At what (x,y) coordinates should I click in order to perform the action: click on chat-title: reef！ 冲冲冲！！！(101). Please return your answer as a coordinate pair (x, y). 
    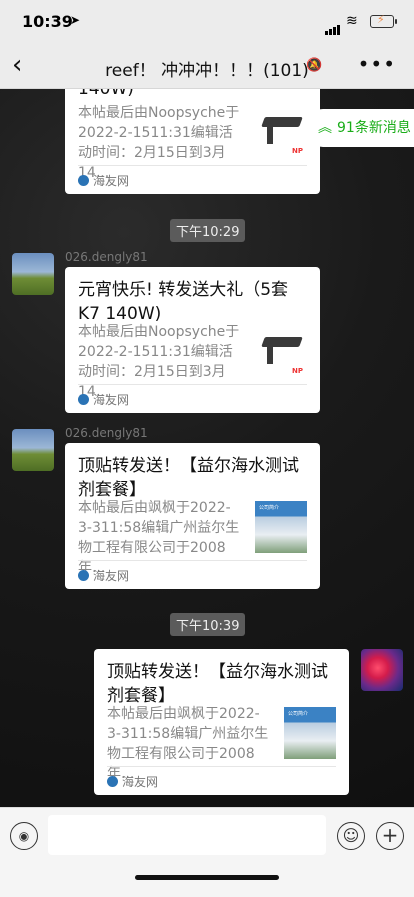
    Looking at the image, I should click on (207, 71).